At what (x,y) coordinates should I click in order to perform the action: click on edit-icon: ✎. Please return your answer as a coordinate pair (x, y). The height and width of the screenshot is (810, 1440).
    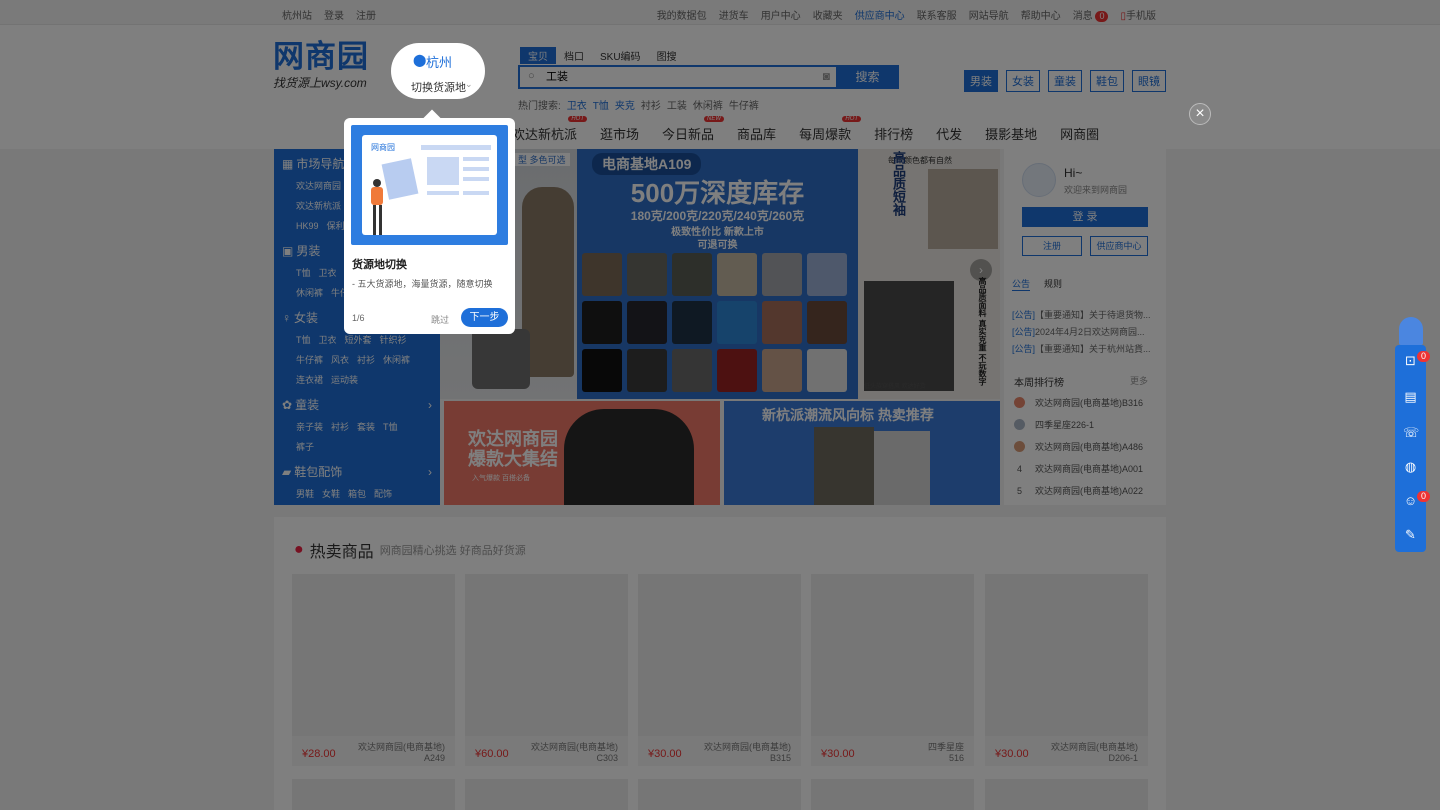
    Looking at the image, I should click on (1410, 534).